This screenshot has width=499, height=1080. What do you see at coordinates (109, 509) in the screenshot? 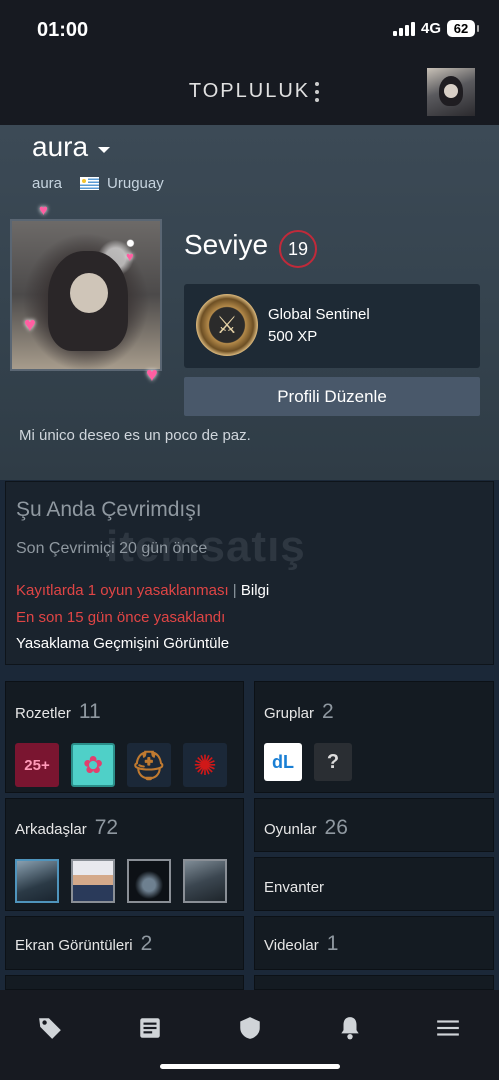
I see `online-status: Şu Anda Çevrimdışı` at bounding box center [109, 509].